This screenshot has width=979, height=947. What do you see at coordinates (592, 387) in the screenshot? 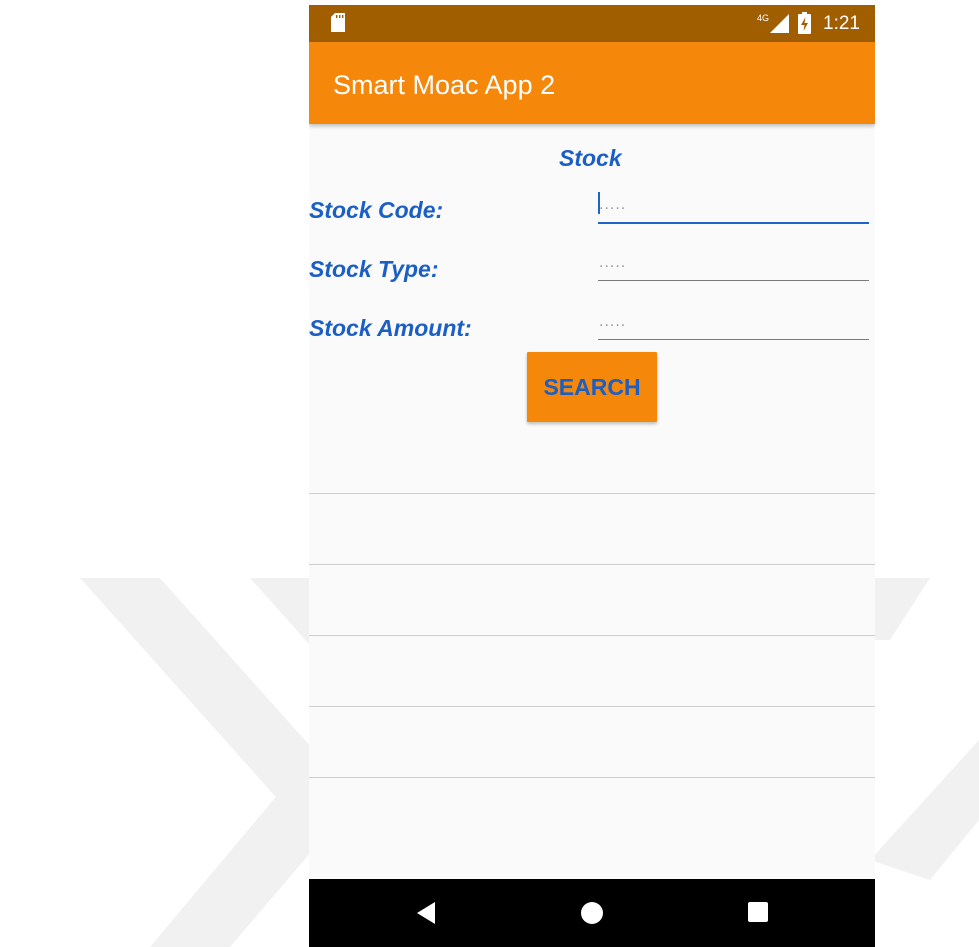
I see `search-button: SEARCH` at bounding box center [592, 387].